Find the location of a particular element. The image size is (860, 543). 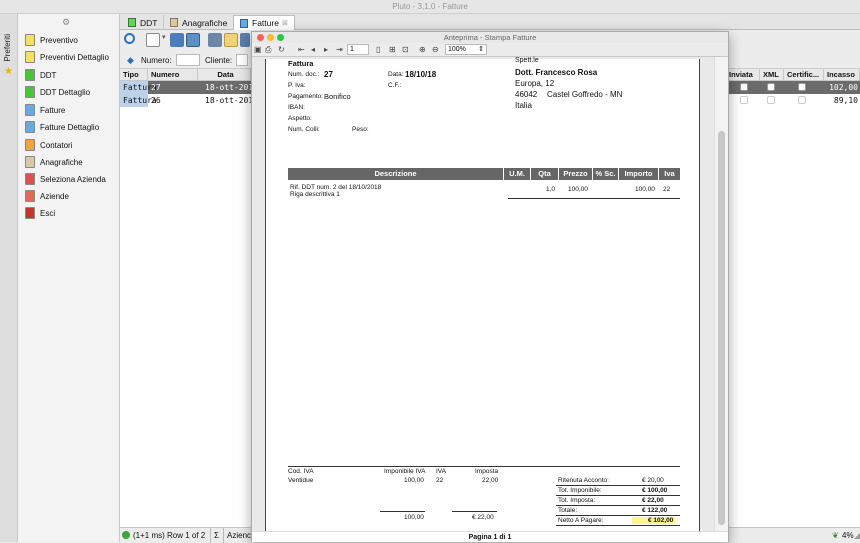

sidebar-item-fatture: Fatture is located at coordinates (45, 110).